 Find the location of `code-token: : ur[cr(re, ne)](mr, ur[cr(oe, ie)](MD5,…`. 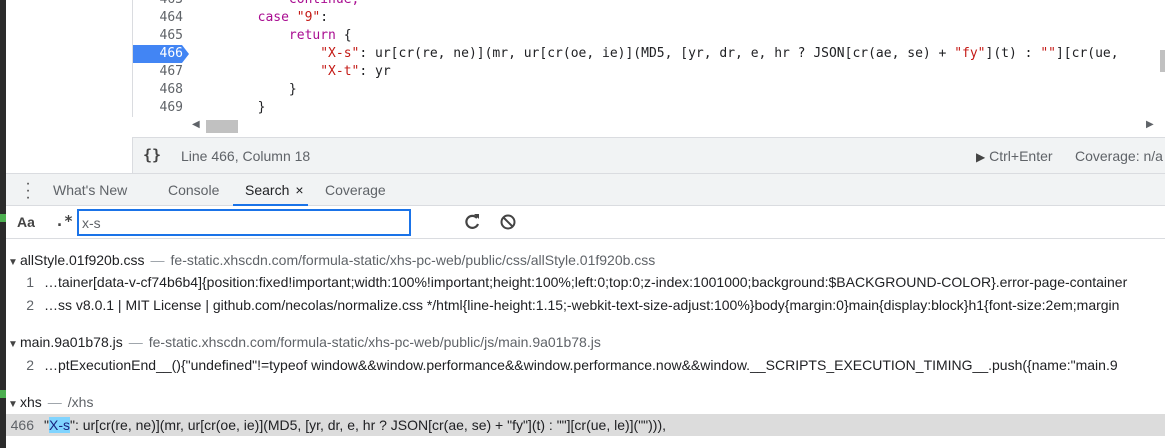

code-token: : ur[cr(re, ne)](mr, ur[cr(oe, ie)](MD5,… is located at coordinates (657, 53).